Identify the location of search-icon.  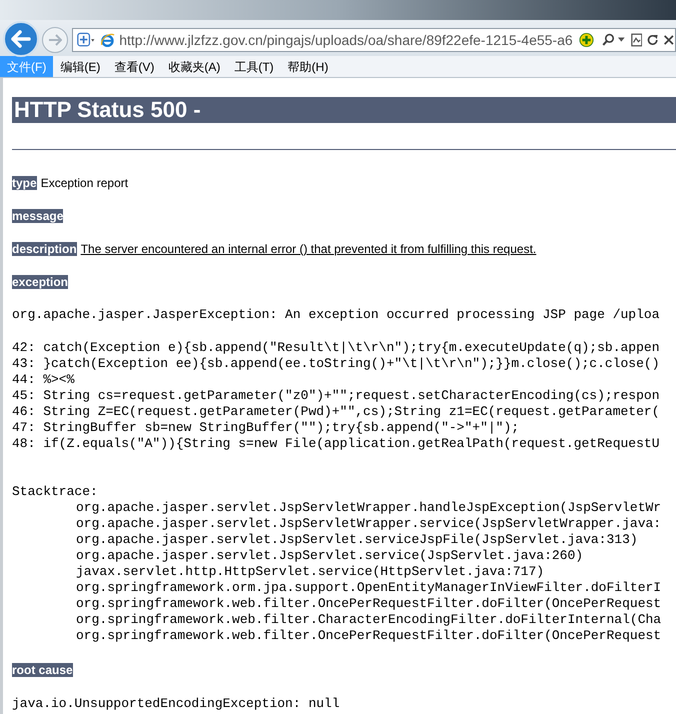
(608, 40).